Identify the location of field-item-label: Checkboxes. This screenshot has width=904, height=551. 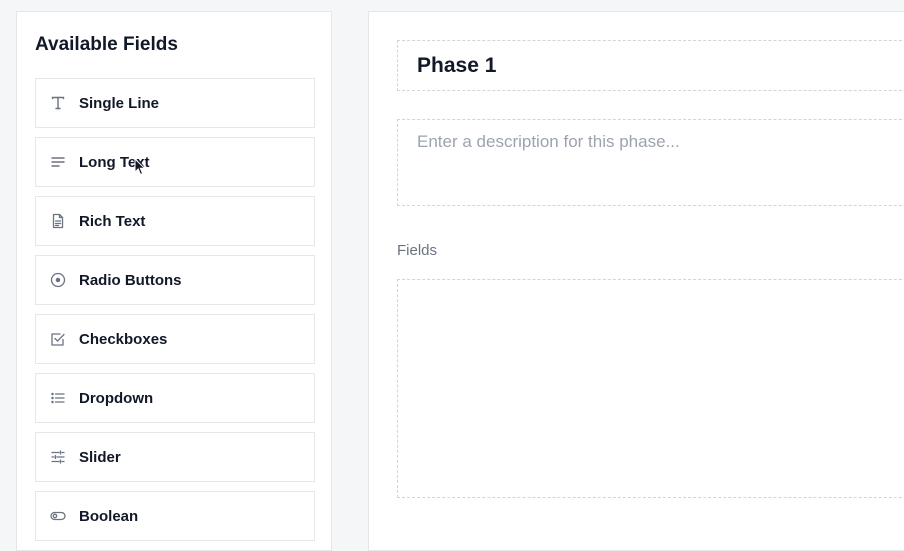
(123, 339).